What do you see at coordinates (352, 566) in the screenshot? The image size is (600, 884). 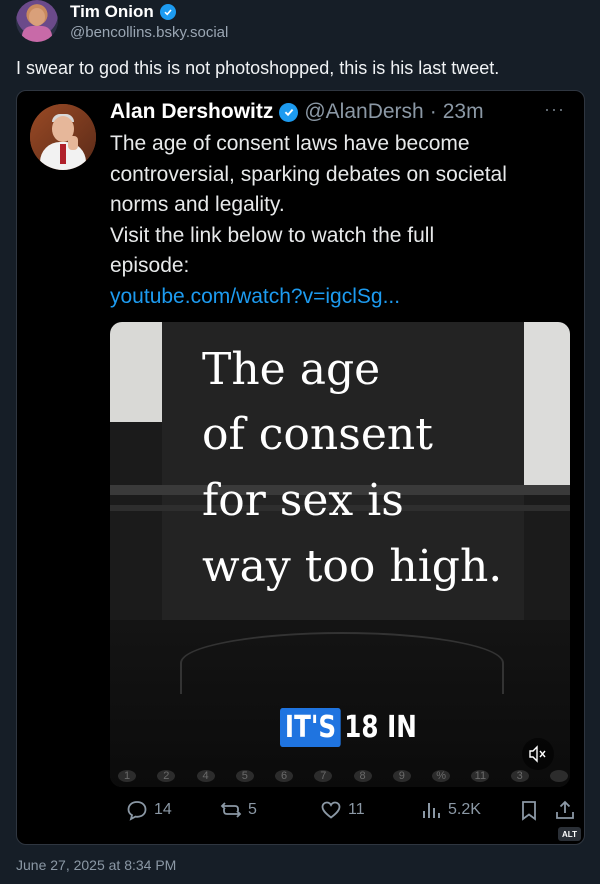 I see `video-caption-line: way too high.` at bounding box center [352, 566].